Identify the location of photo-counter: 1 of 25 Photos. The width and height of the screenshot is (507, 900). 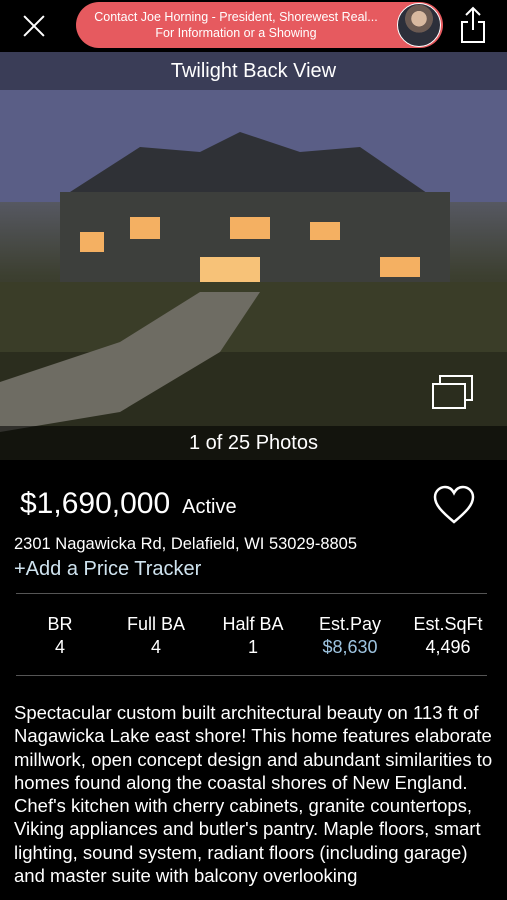
(253, 443).